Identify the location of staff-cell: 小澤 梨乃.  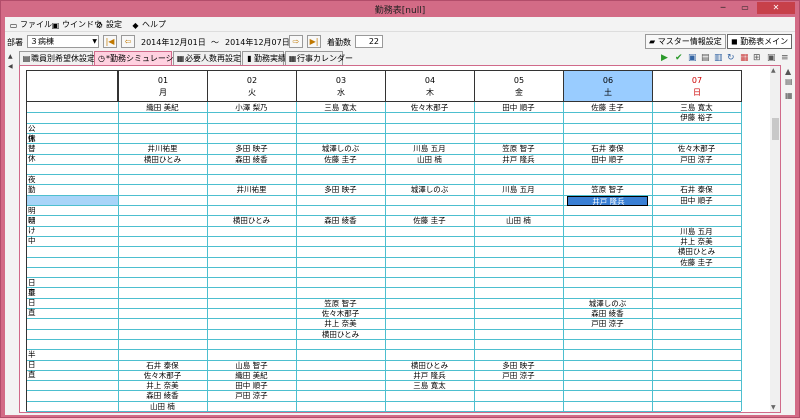
(251, 108).